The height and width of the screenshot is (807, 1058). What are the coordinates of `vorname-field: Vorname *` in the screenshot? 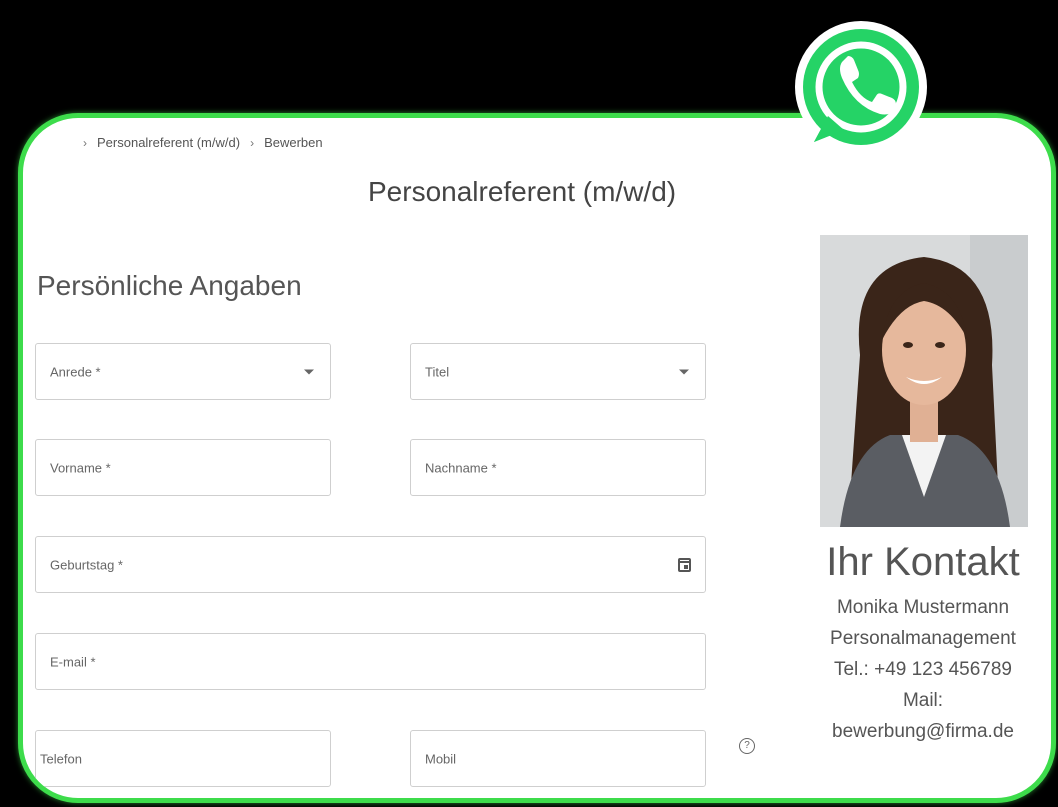 It's located at (183, 467).